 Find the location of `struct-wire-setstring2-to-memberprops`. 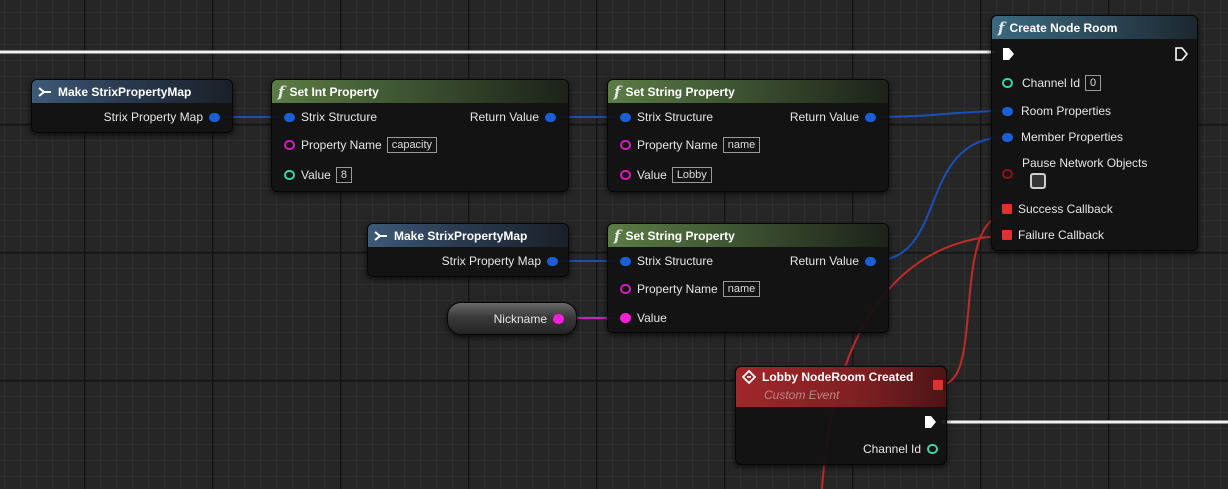

struct-wire-setstring2-to-memberprops is located at coordinates (940, 199).